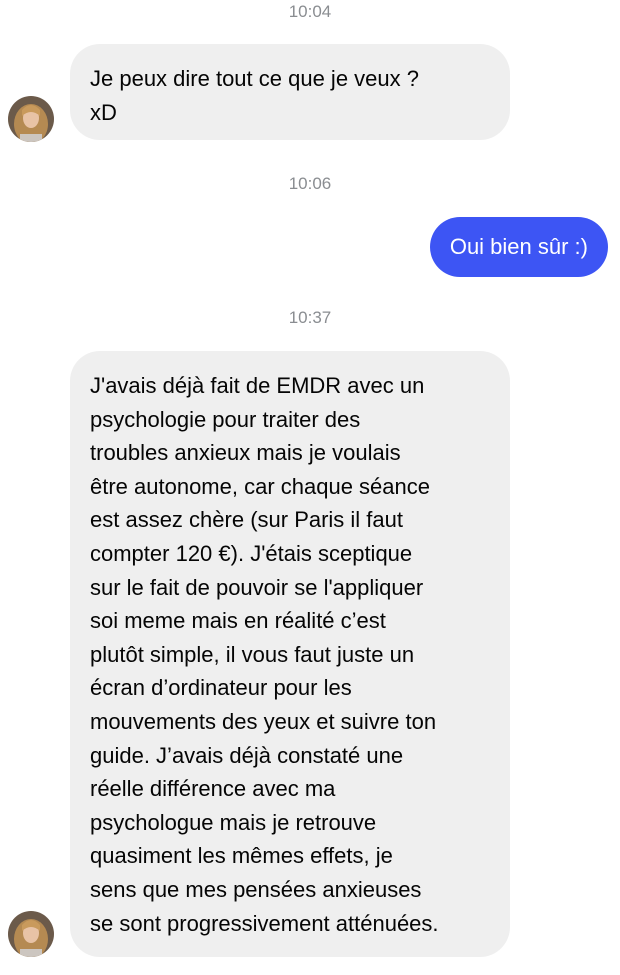  Describe the element at coordinates (310, 11) in the screenshot. I see `message-timestamp: 10:04` at that location.